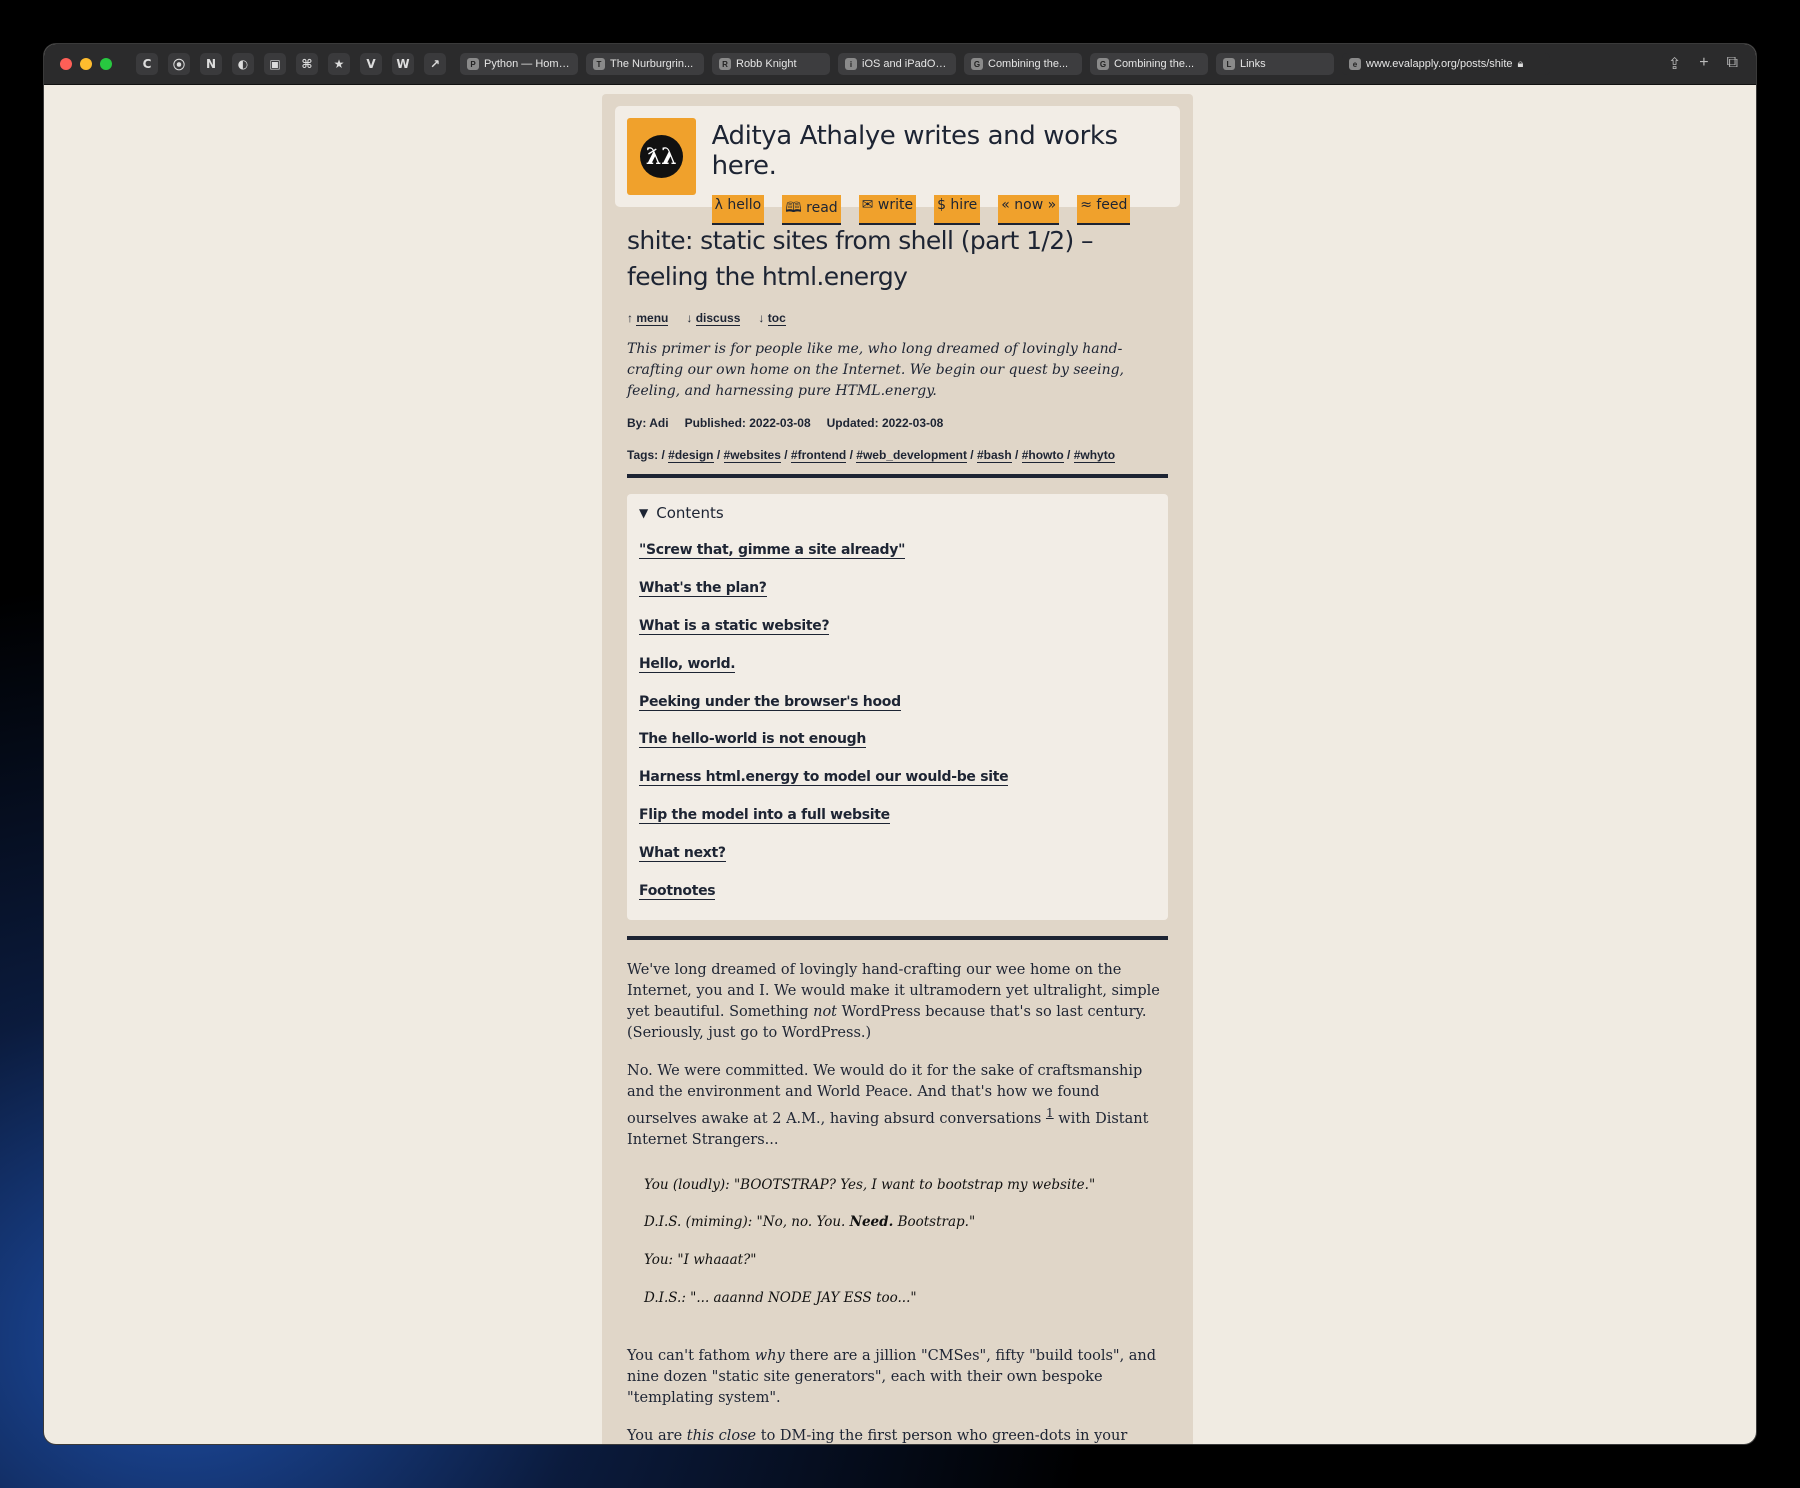 This screenshot has height=1488, width=1800. I want to click on tag-link: #bash, so click(994, 455).